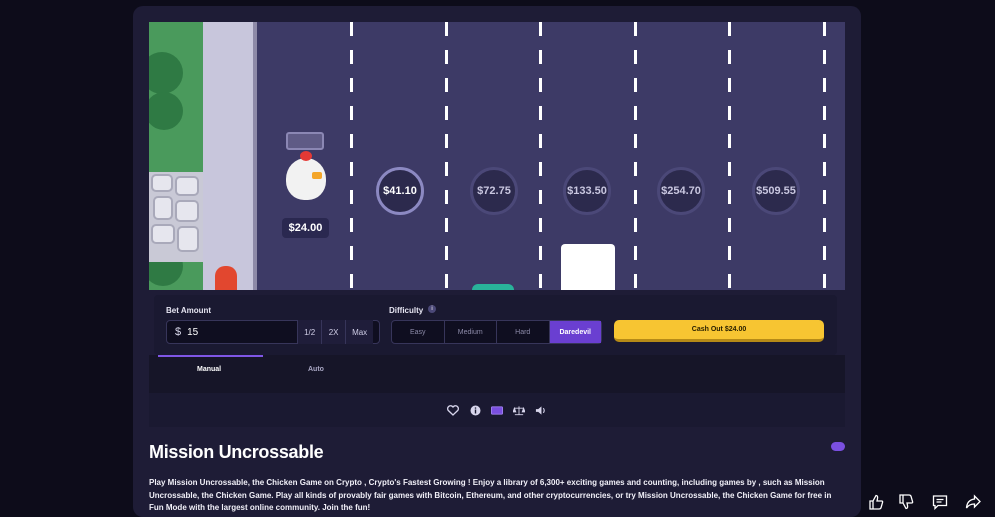  Describe the element at coordinates (432, 309) in the screenshot. I see `info-icon: i` at that location.